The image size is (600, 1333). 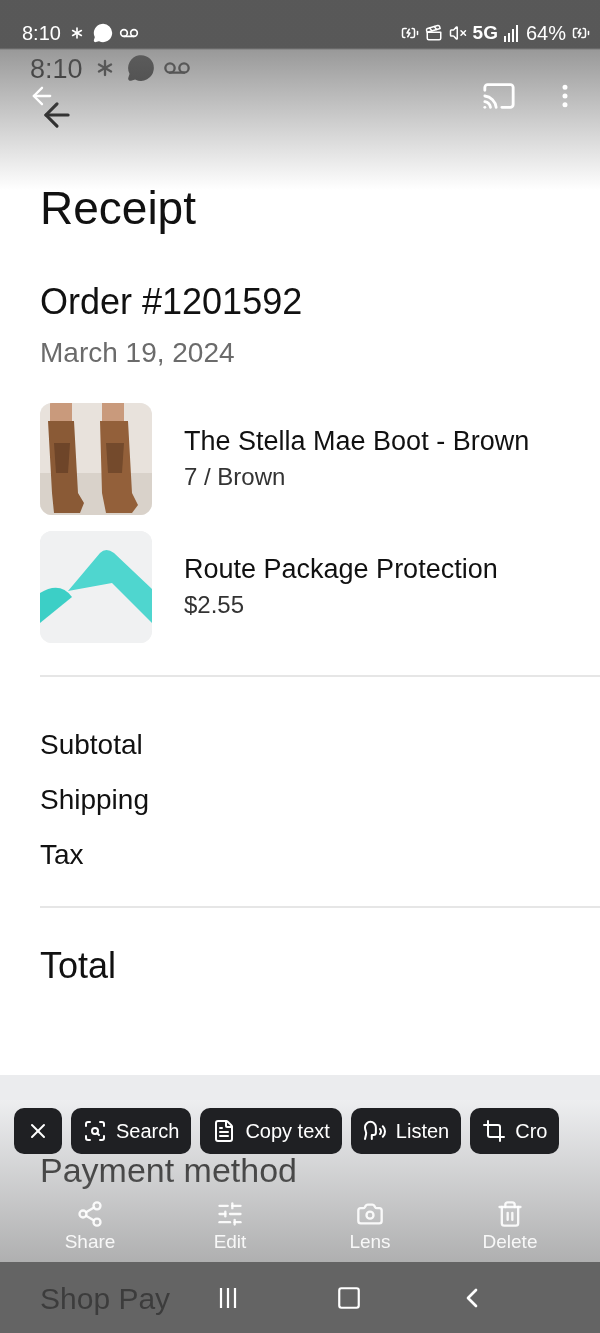 I want to click on signal-icon, so click(x=511, y=33).